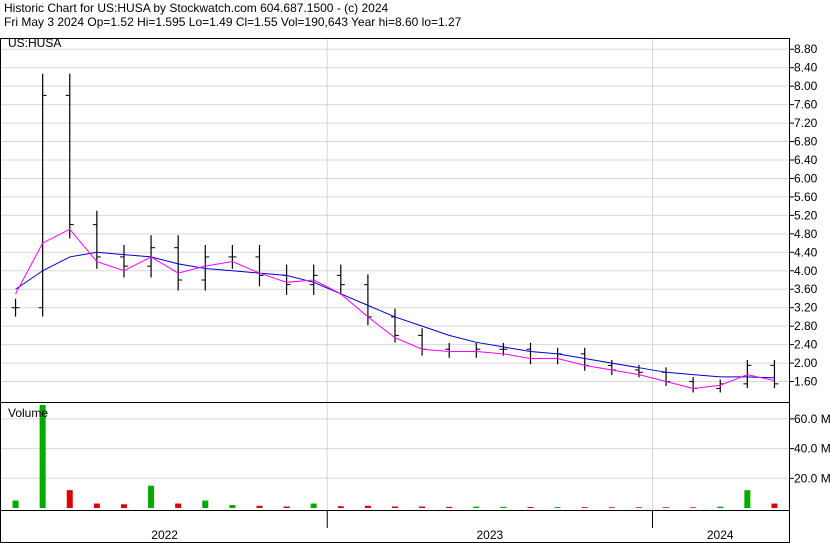  Describe the element at coordinates (812, 419) in the screenshot. I see `volume-tick-label: 60.0 M` at that location.